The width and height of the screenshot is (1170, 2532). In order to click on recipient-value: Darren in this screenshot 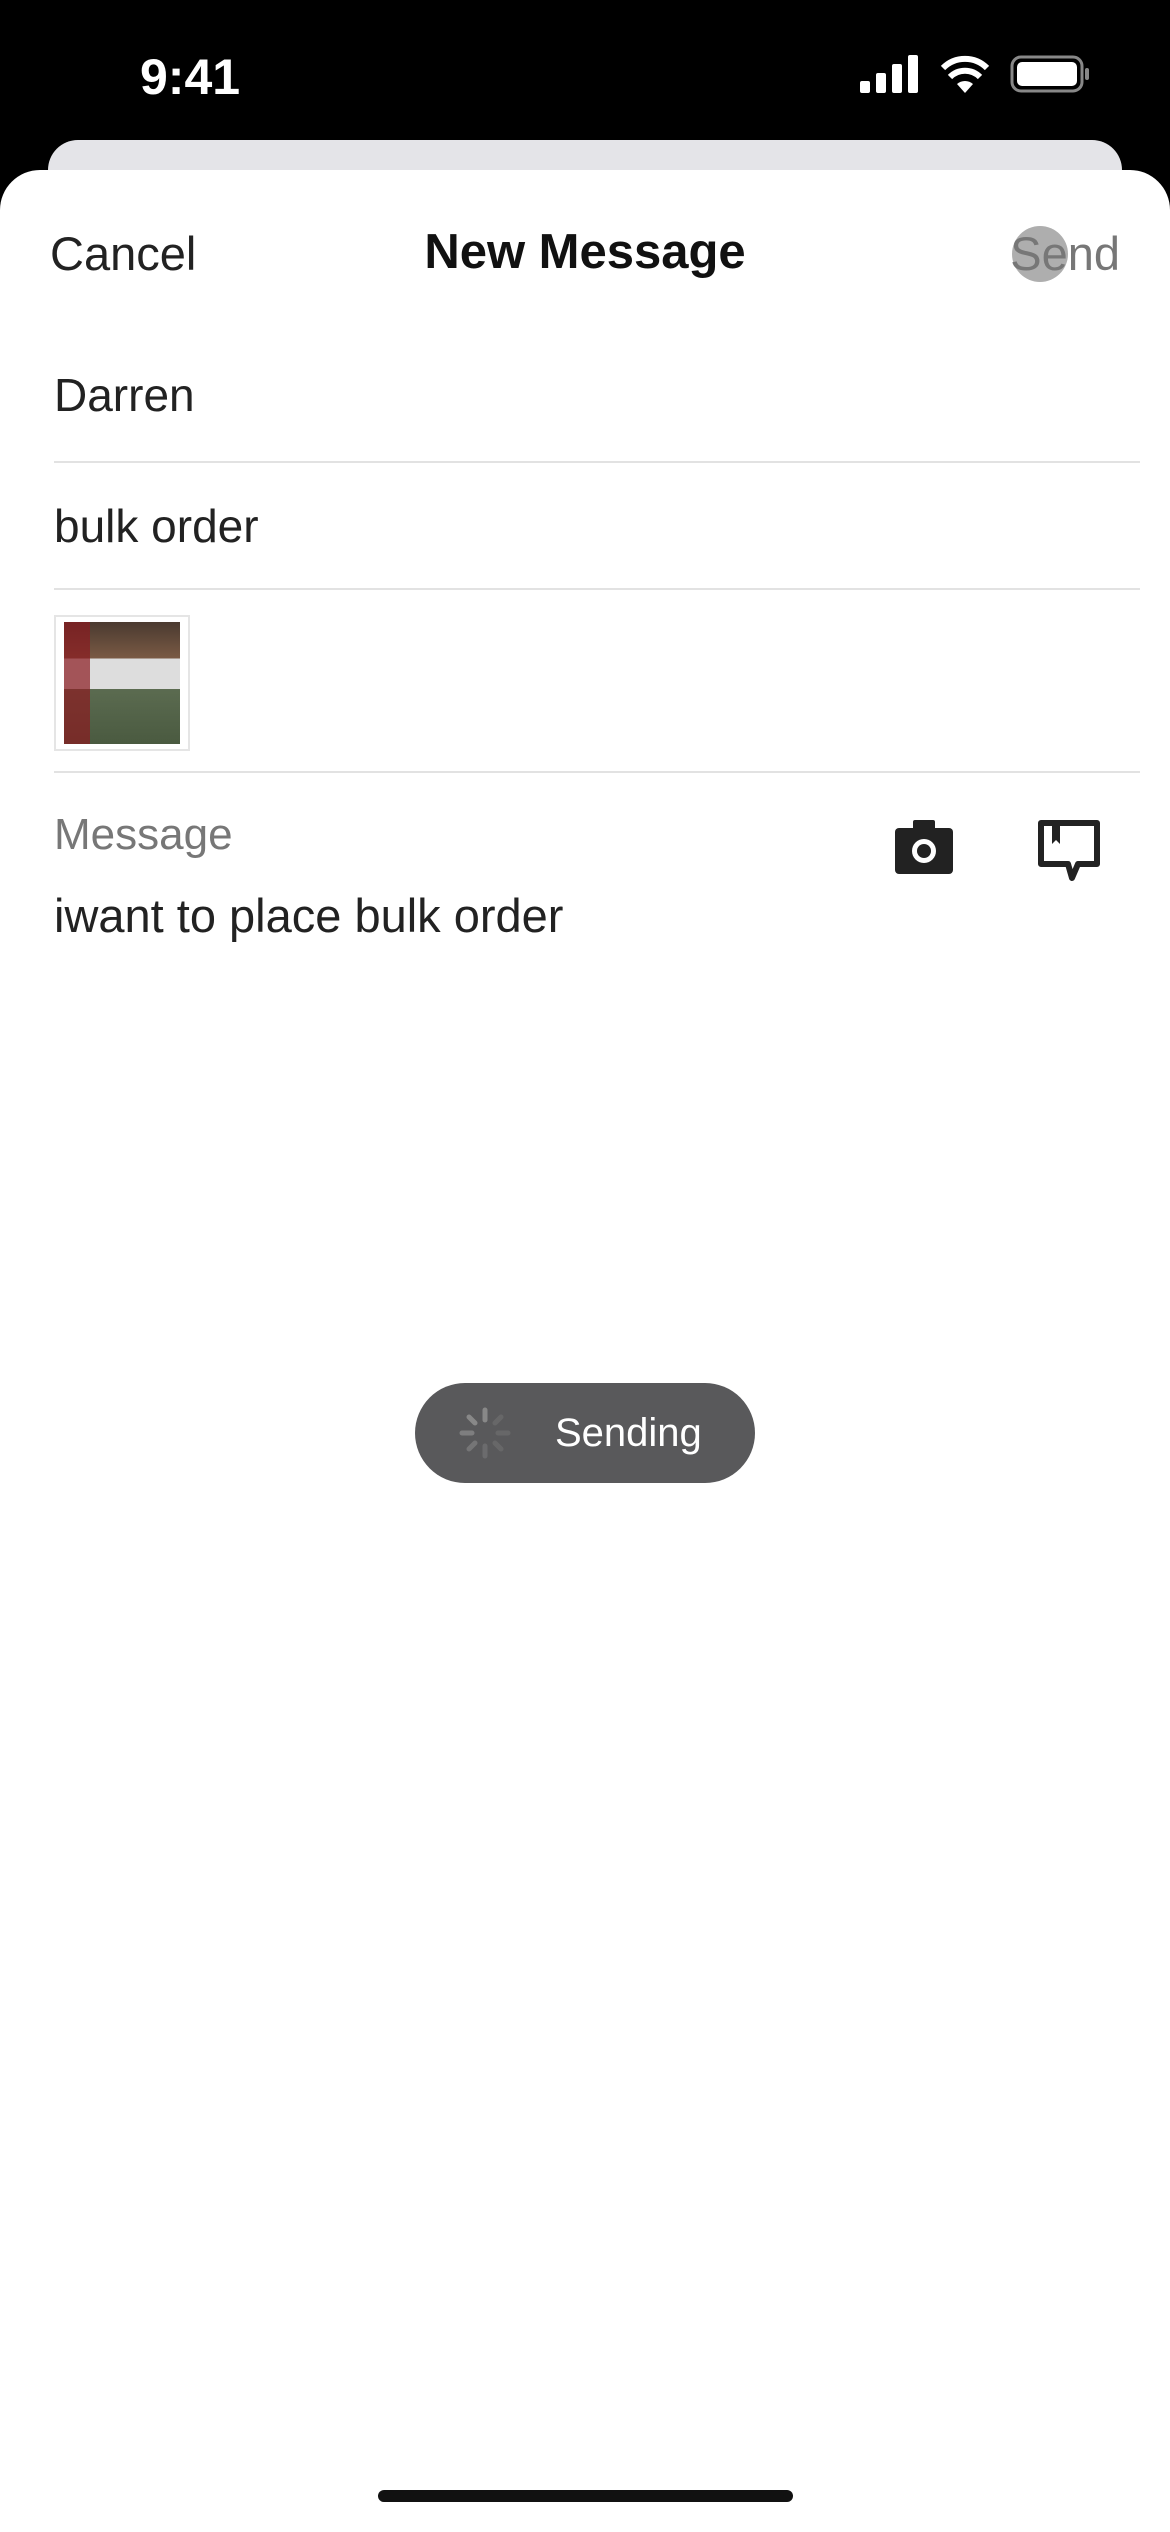, I will do `click(124, 395)`.